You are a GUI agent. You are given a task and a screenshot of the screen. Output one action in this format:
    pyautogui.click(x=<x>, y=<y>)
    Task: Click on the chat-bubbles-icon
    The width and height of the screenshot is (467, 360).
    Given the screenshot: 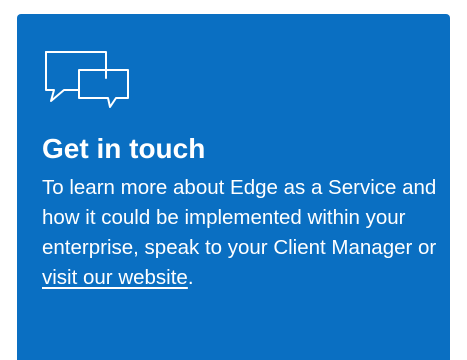 What is the action you would take?
    pyautogui.click(x=87, y=79)
    